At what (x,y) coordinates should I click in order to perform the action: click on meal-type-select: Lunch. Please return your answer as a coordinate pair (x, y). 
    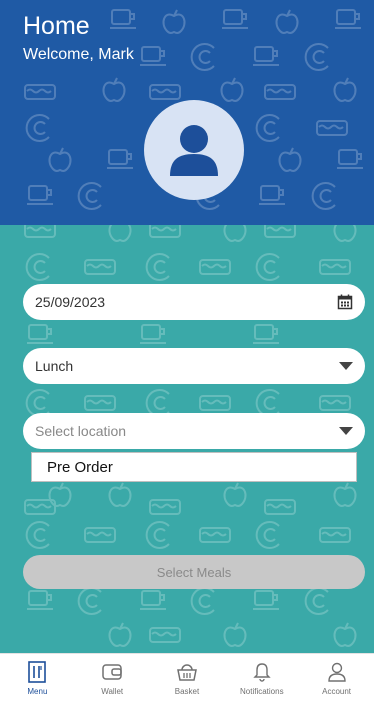
    Looking at the image, I should click on (194, 366).